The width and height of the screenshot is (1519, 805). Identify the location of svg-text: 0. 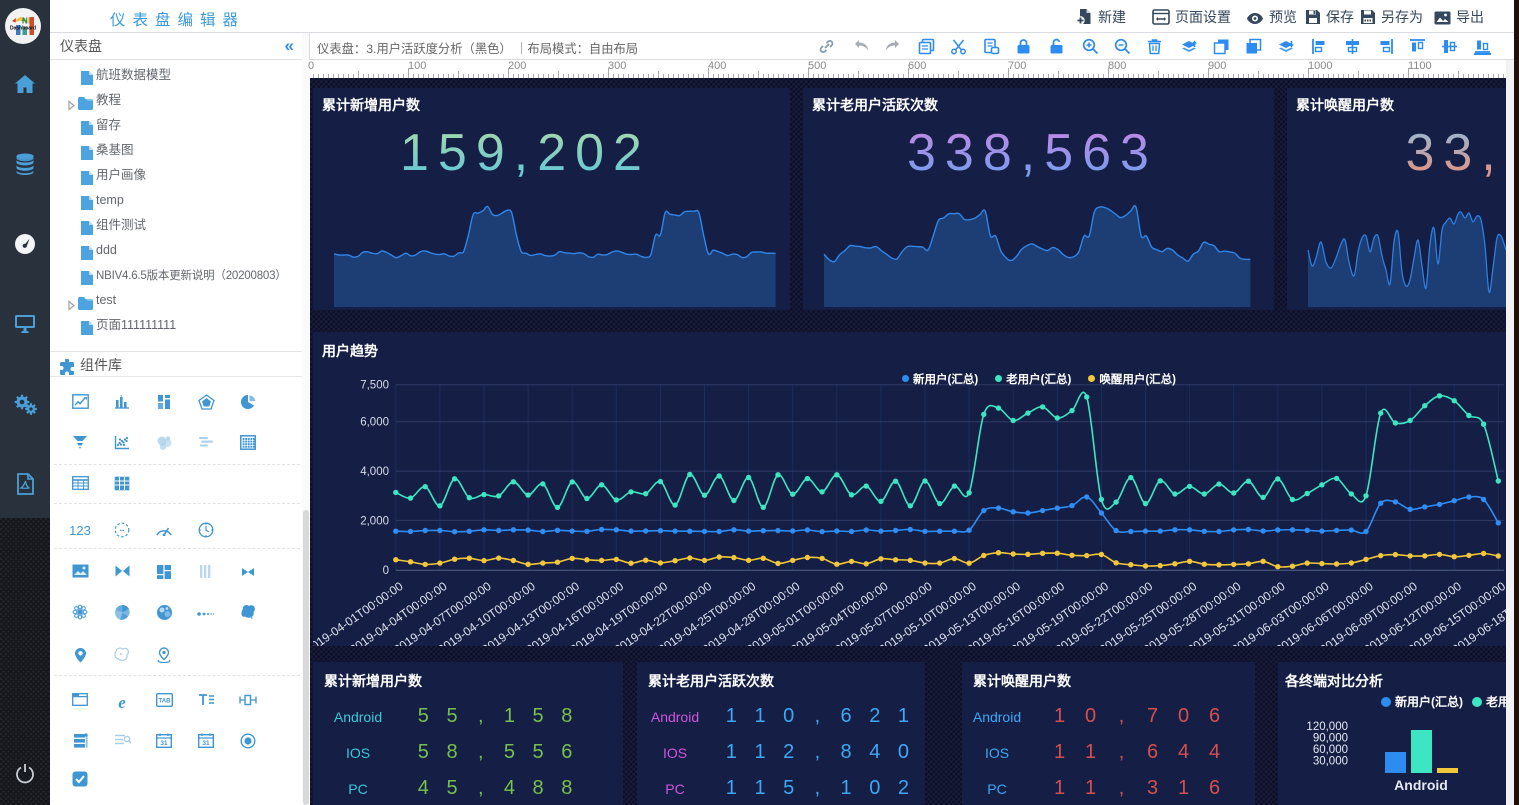
(386, 571).